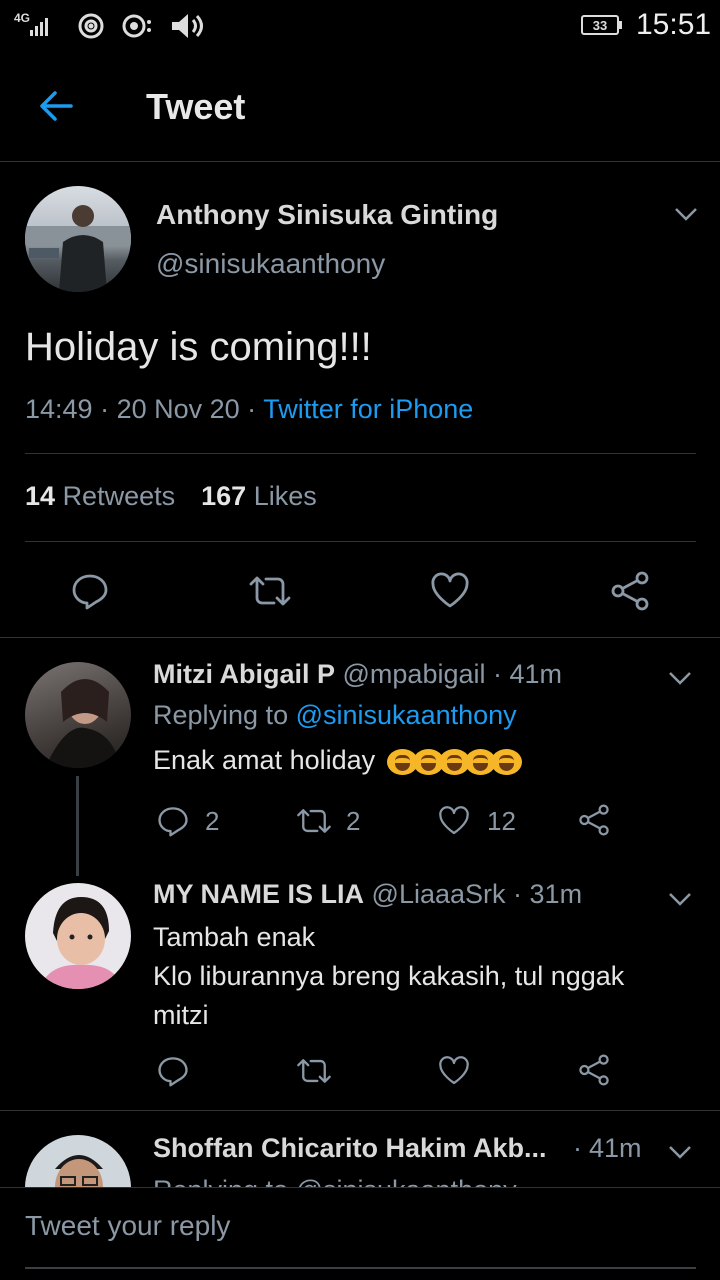 The height and width of the screenshot is (1280, 720). What do you see at coordinates (187, 26) in the screenshot?
I see `volume-icon` at bounding box center [187, 26].